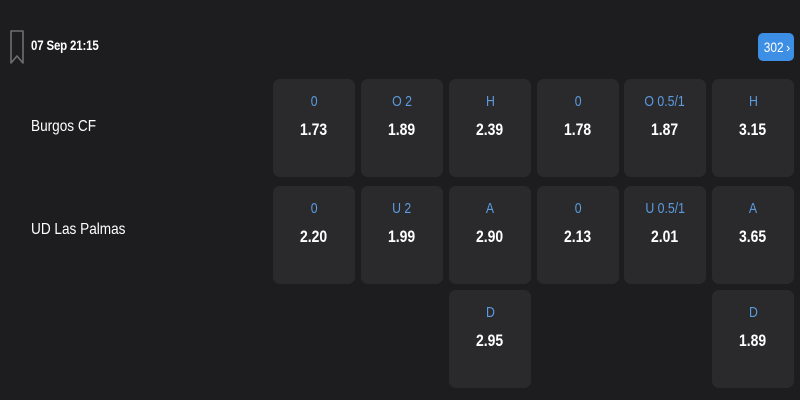  I want to click on bookmark-icon, so click(17, 47).